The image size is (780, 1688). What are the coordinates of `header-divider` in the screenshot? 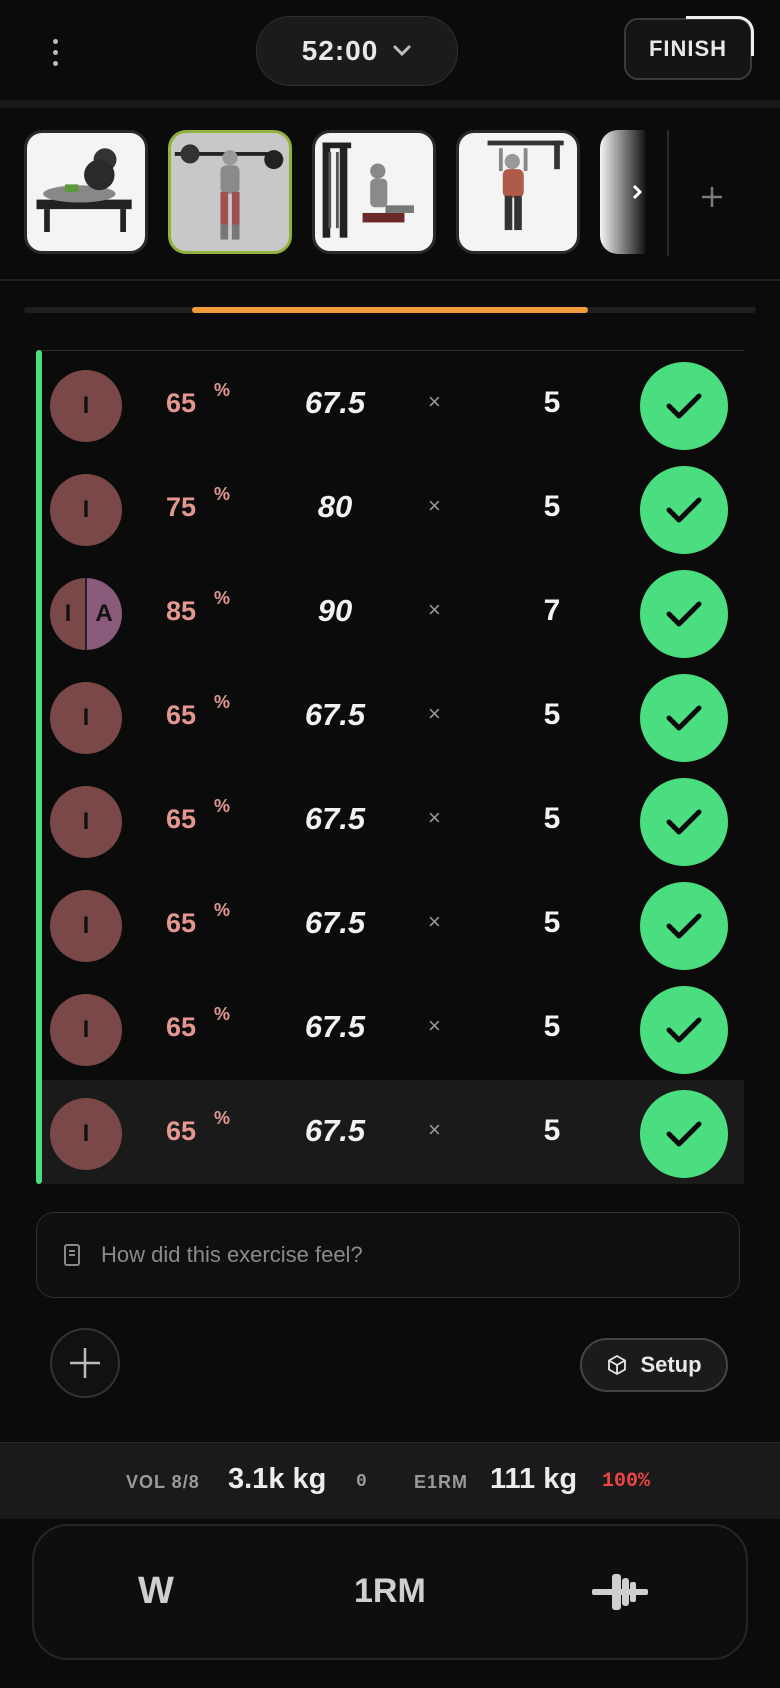 It's located at (390, 104).